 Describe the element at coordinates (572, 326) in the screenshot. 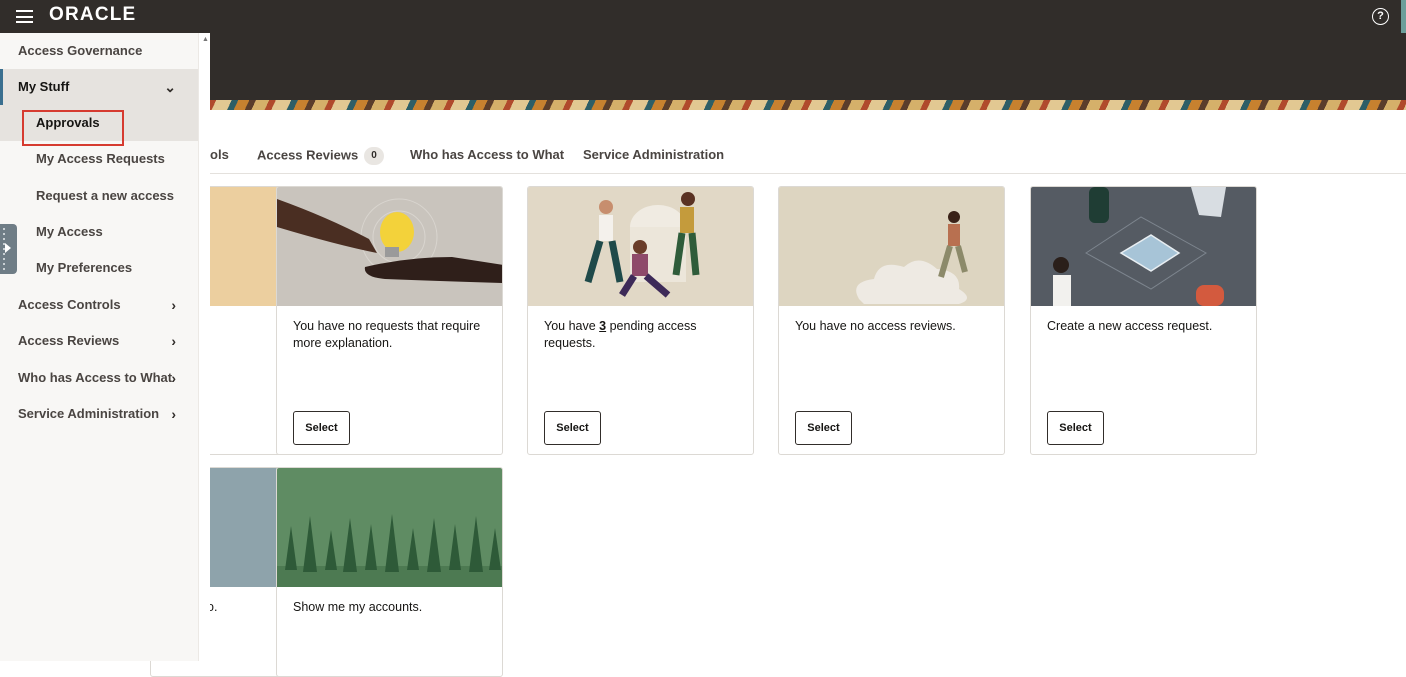

I see `card-text-before: You have` at that location.